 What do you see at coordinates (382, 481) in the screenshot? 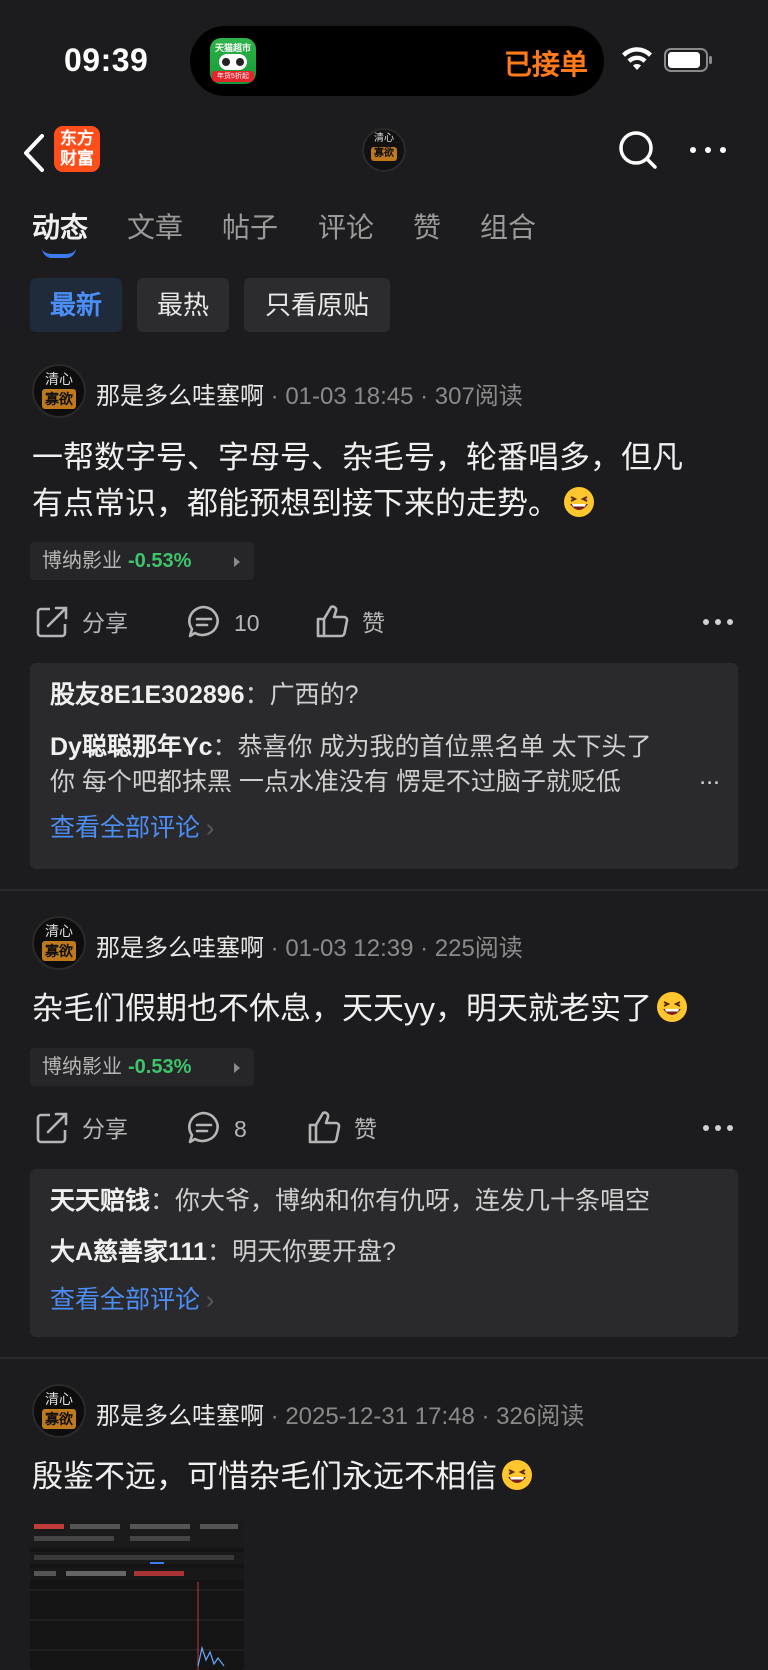
I see `post-content: 一帮数字号、字母号、杂毛号，轮番唱多，但凡 有点常识，都能预想到接下来的走势。` at bounding box center [382, 481].